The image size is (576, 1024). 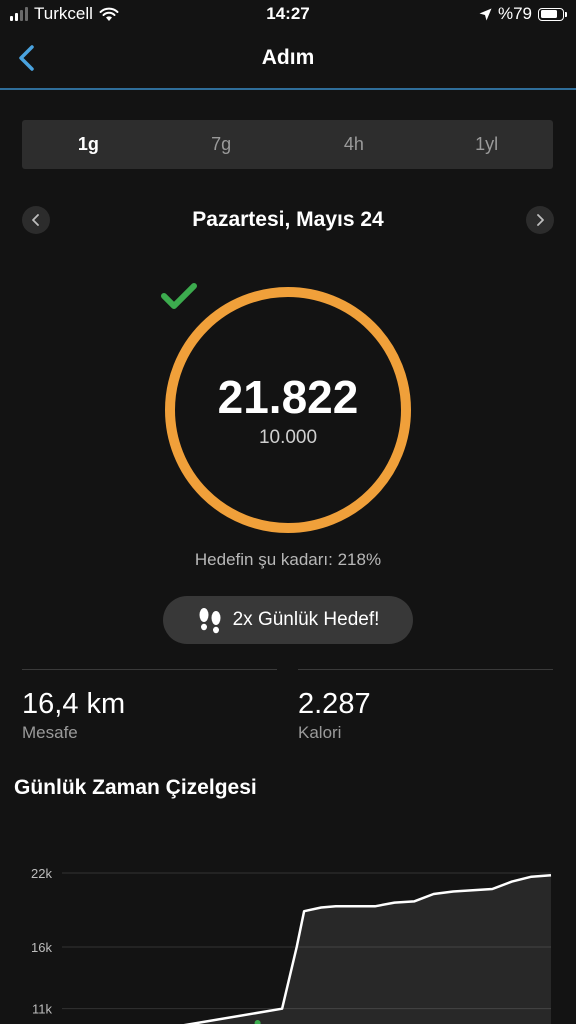 What do you see at coordinates (179, 296) in the screenshot?
I see `checkmark-icon` at bounding box center [179, 296].